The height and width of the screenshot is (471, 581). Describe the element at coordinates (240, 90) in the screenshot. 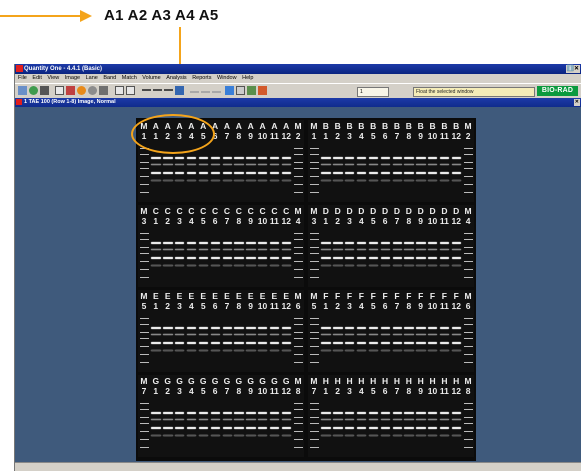

I see `text-tool-icon` at that location.